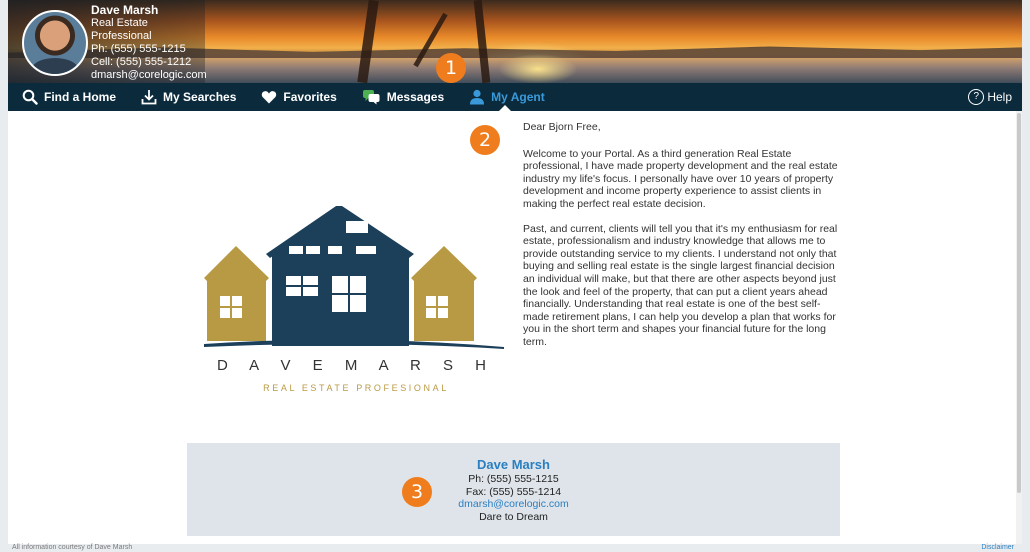 The height and width of the screenshot is (552, 1030). Describe the element at coordinates (80, 97) in the screenshot. I see `nav-label: Find a Home` at that location.